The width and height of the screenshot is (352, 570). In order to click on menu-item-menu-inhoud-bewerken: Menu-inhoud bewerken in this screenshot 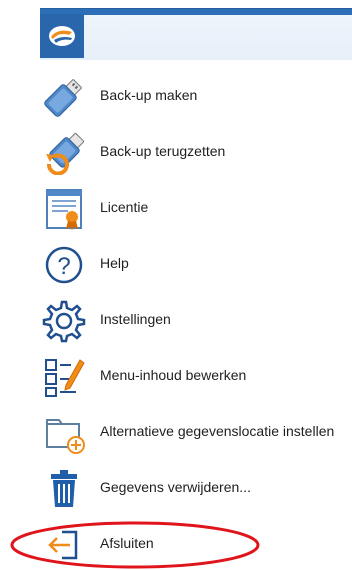, I will do `click(176, 377)`.